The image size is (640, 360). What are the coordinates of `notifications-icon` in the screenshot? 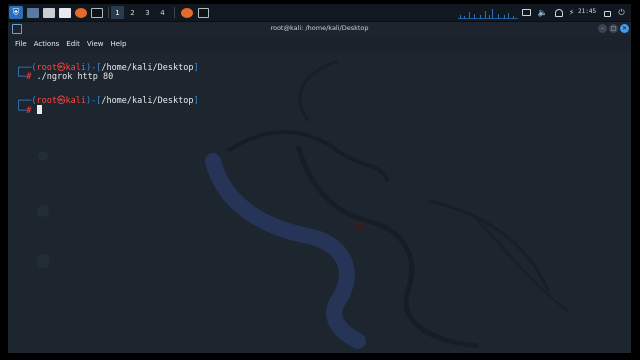 It's located at (558, 12).